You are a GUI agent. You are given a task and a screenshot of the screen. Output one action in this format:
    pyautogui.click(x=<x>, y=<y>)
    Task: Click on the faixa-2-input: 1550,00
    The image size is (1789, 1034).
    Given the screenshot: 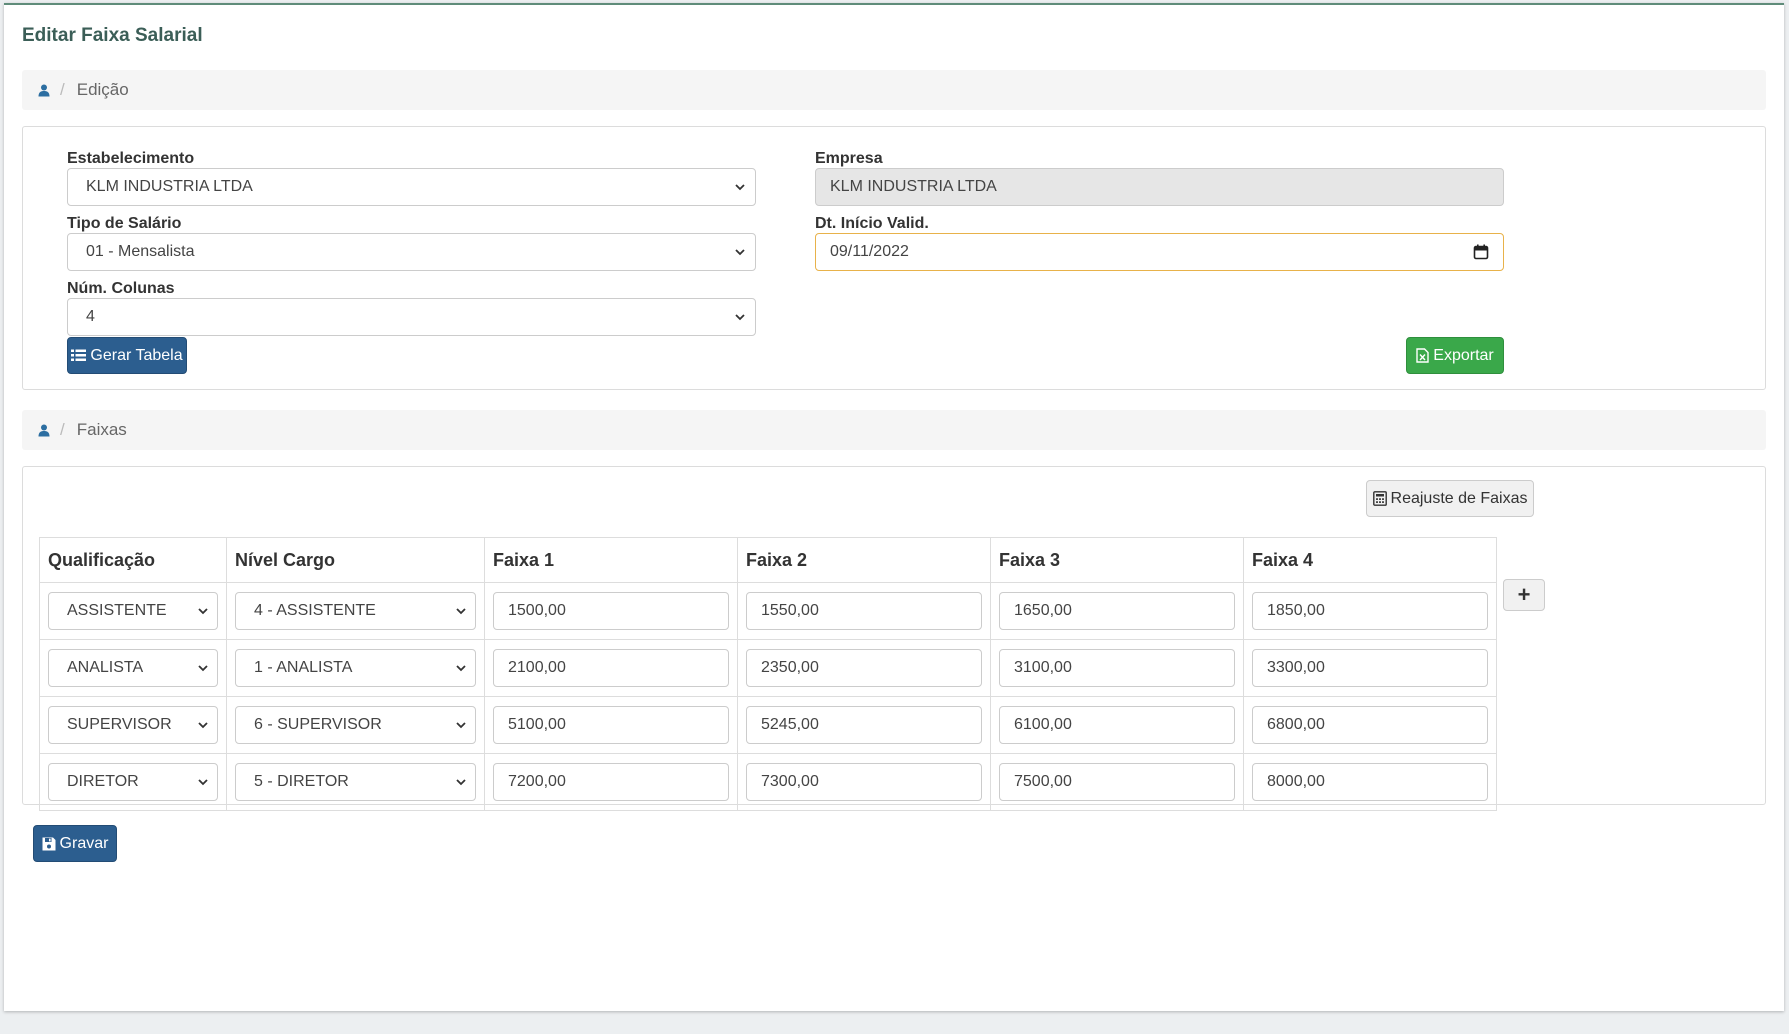 What is the action you would take?
    pyautogui.click(x=864, y=611)
    